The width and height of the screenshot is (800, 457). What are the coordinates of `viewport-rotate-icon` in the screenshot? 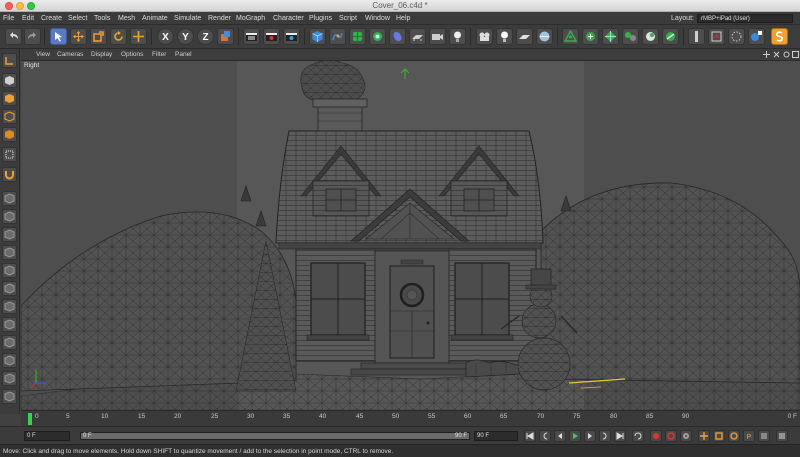 It's located at (786, 54).